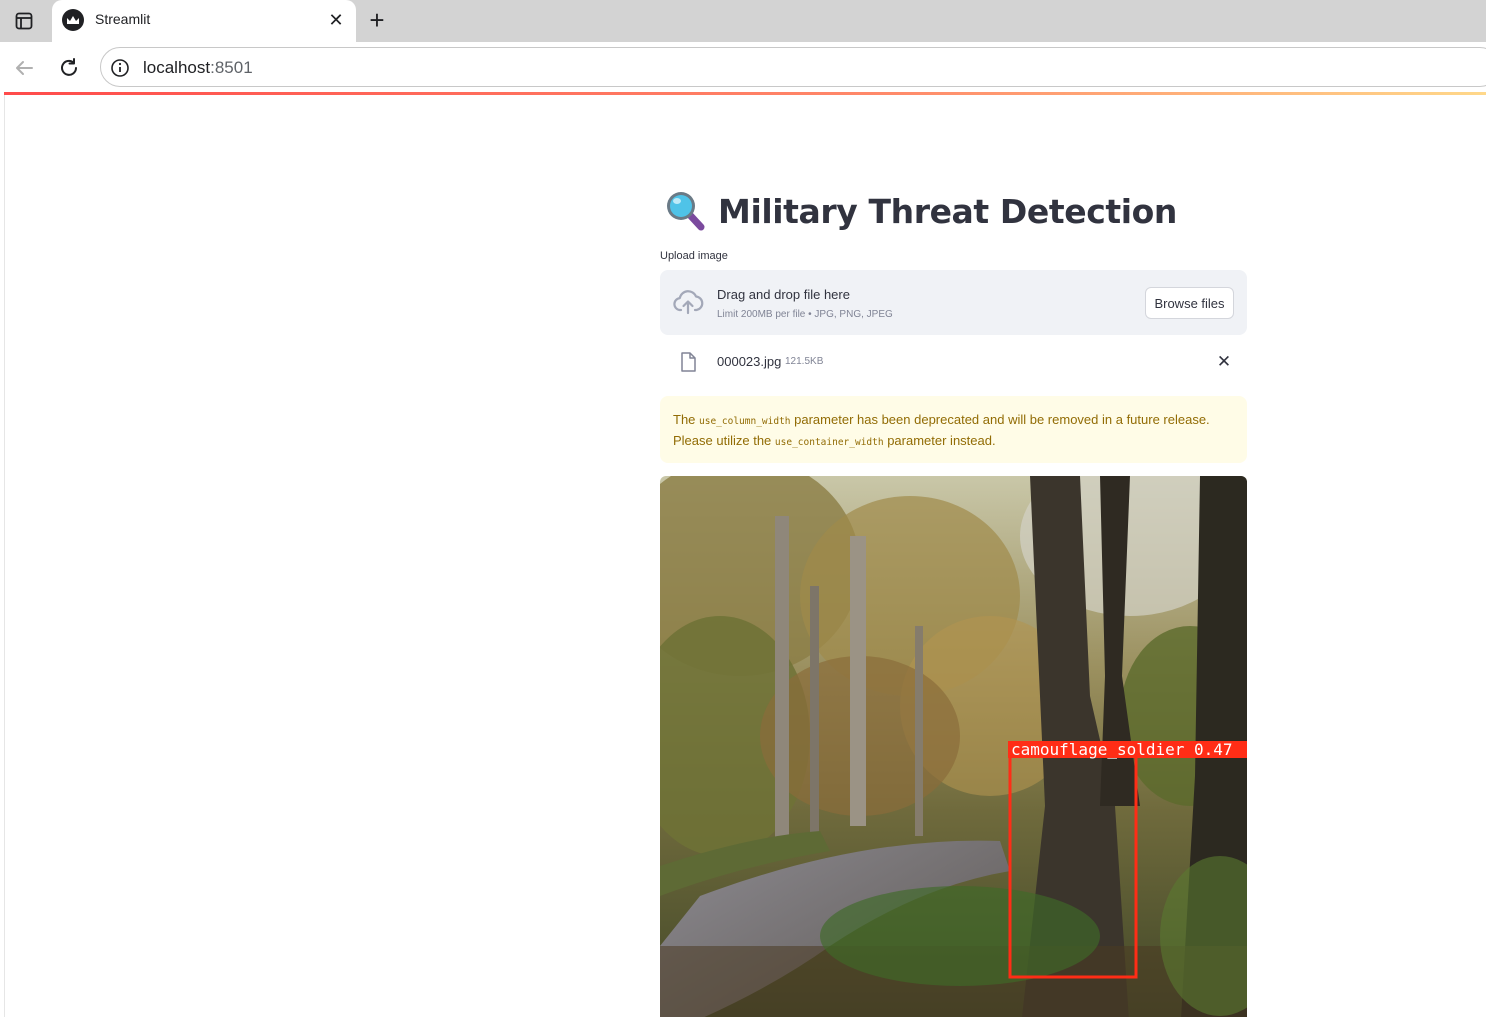  Describe the element at coordinates (805, 314) in the screenshot. I see `dropzone-limit-text: Limit 200MB per file • JPG, PNG, JPEG` at that location.